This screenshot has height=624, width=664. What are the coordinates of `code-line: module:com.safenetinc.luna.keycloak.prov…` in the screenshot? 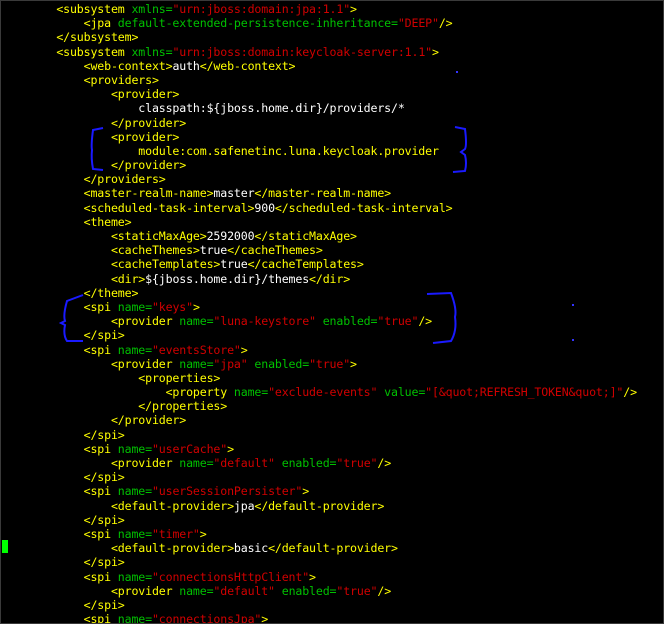 It's located at (319, 151).